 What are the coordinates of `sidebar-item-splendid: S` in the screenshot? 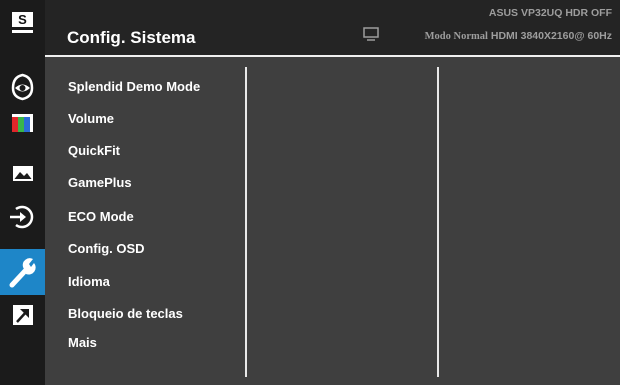 It's located at (22, 28).